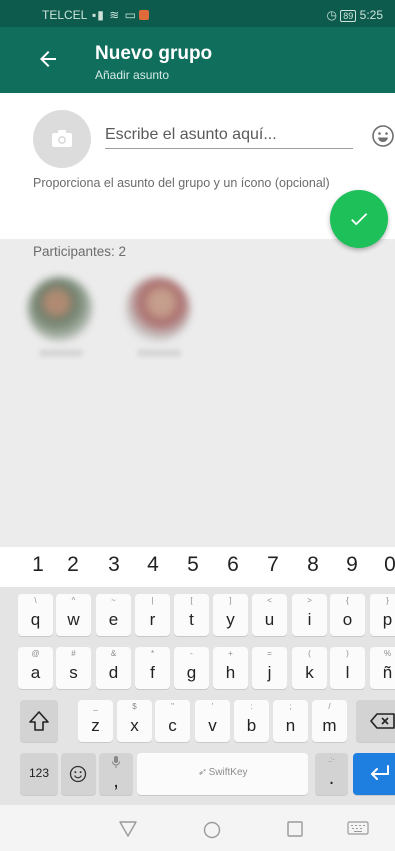  I want to click on key-label: e, so click(113, 619).